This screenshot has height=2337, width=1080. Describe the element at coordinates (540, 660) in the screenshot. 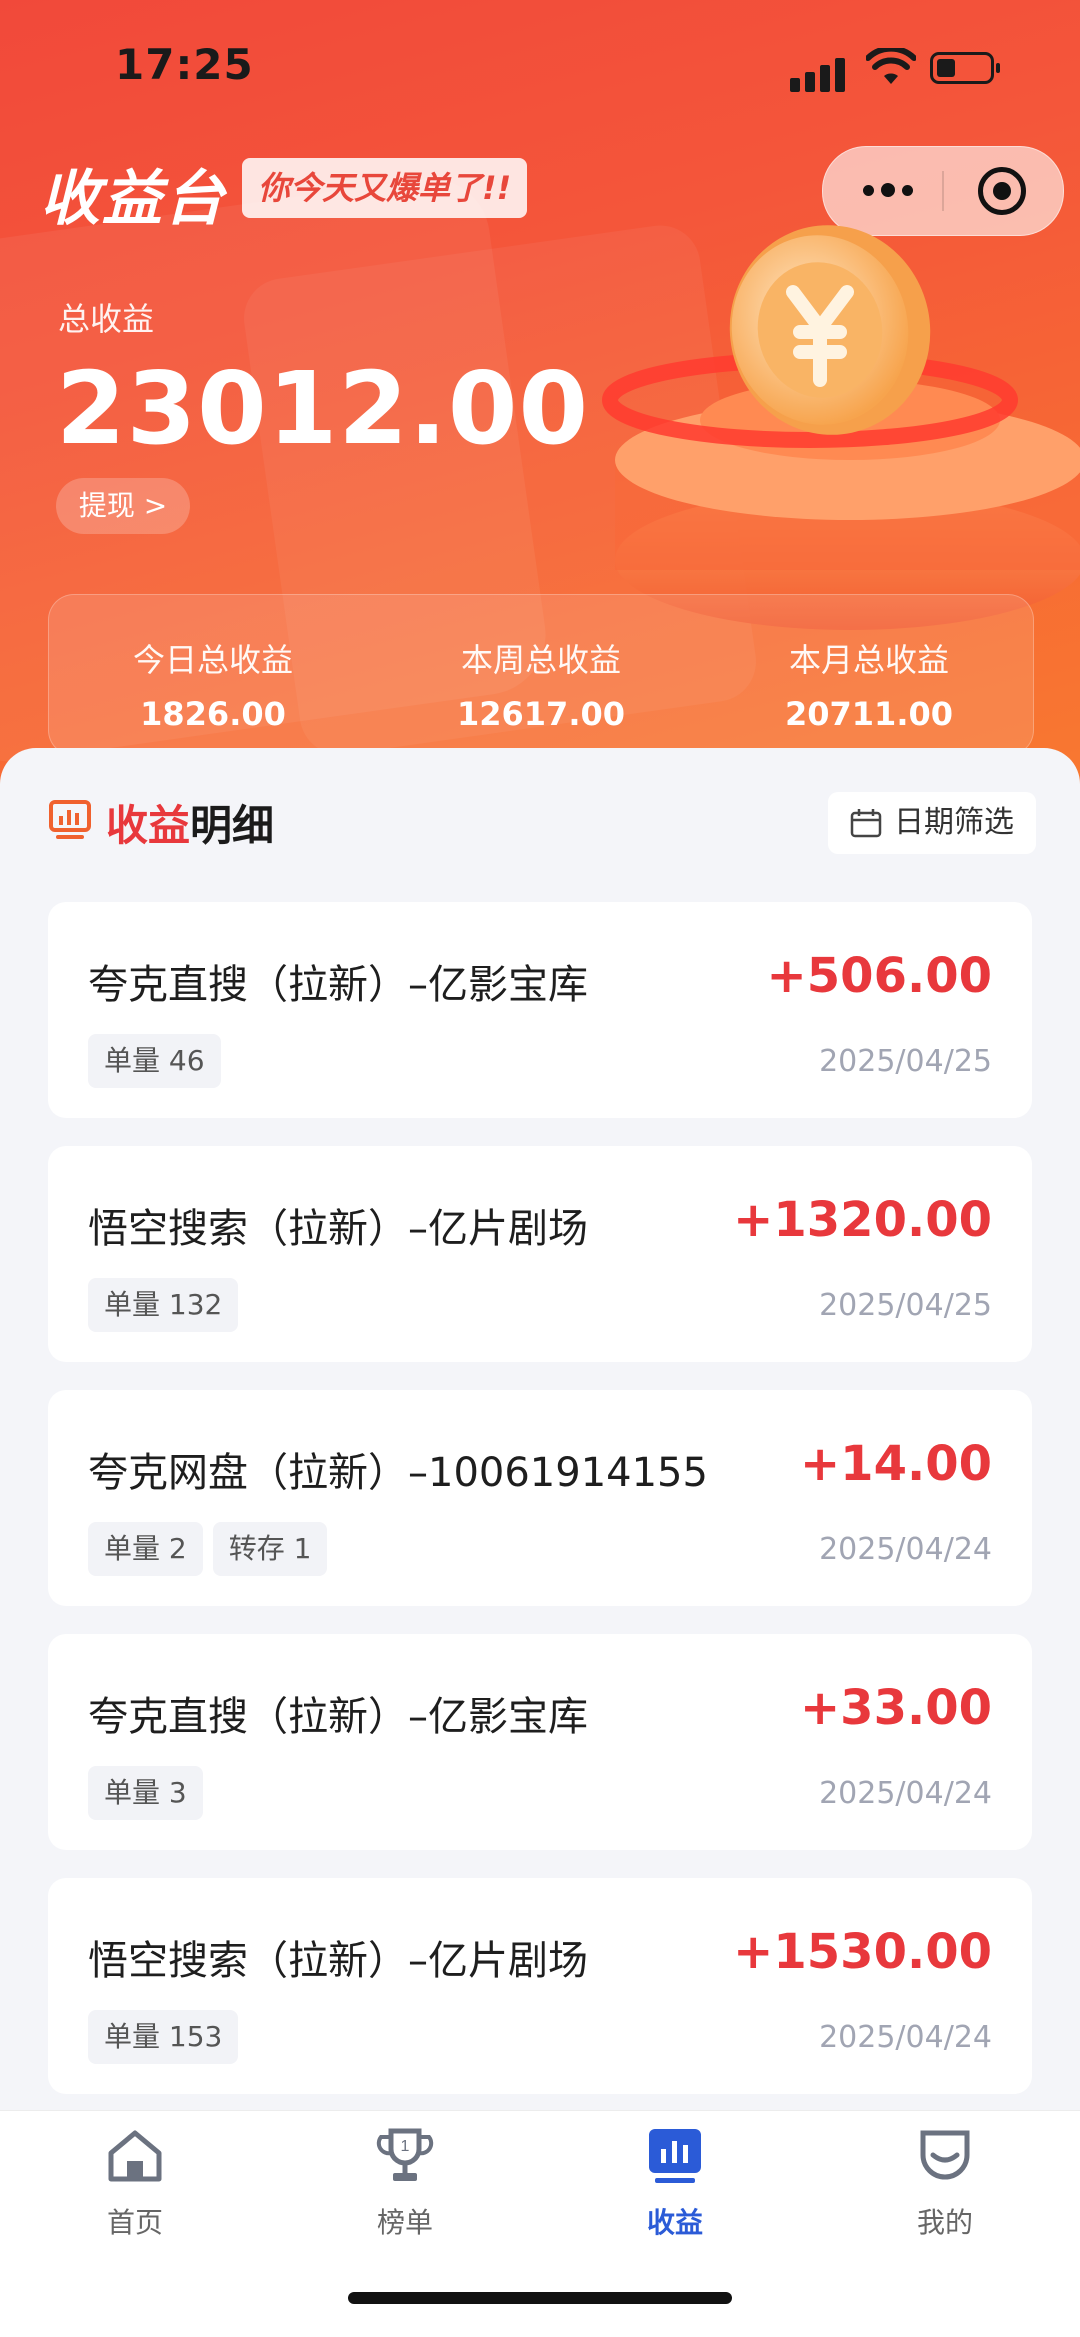

I see `summary-label: 本周总收益` at that location.